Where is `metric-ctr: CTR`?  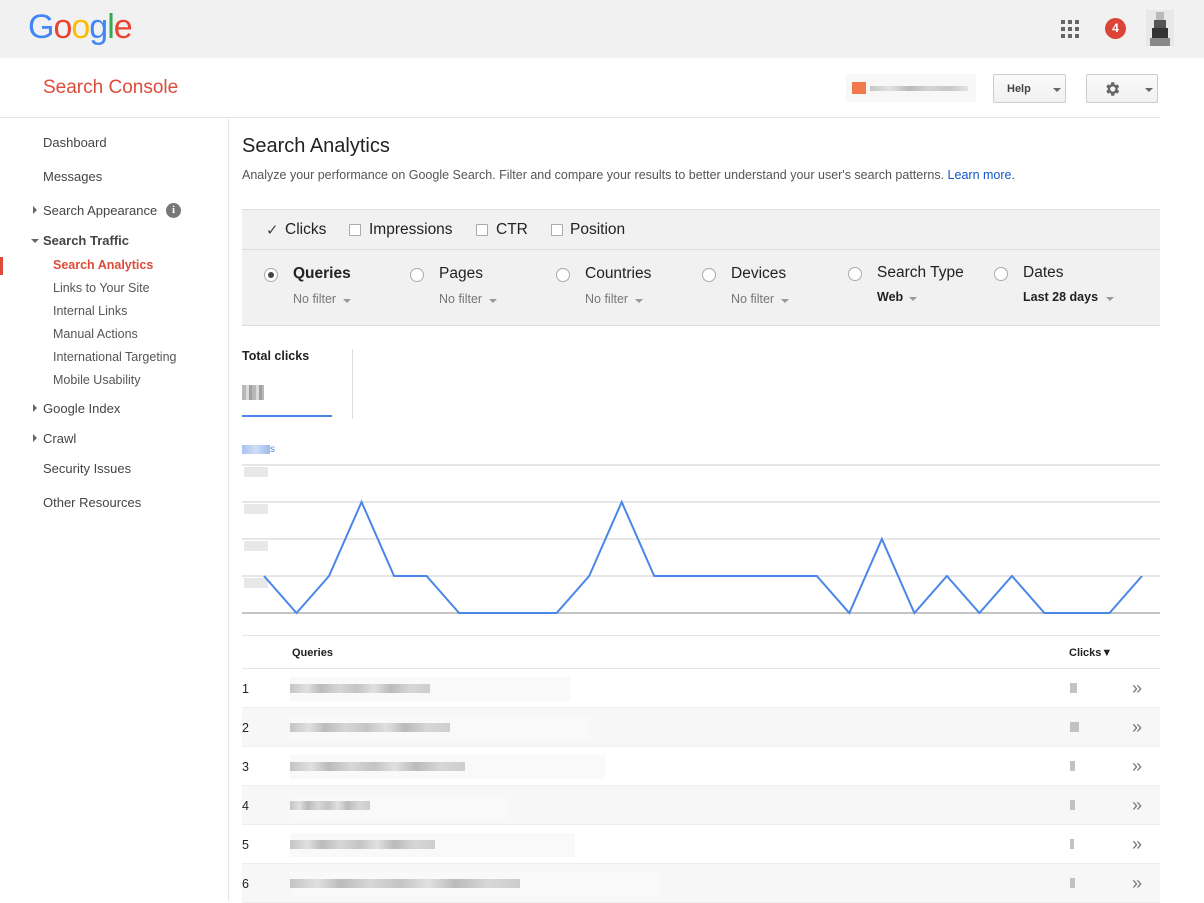 metric-ctr: CTR is located at coordinates (512, 230).